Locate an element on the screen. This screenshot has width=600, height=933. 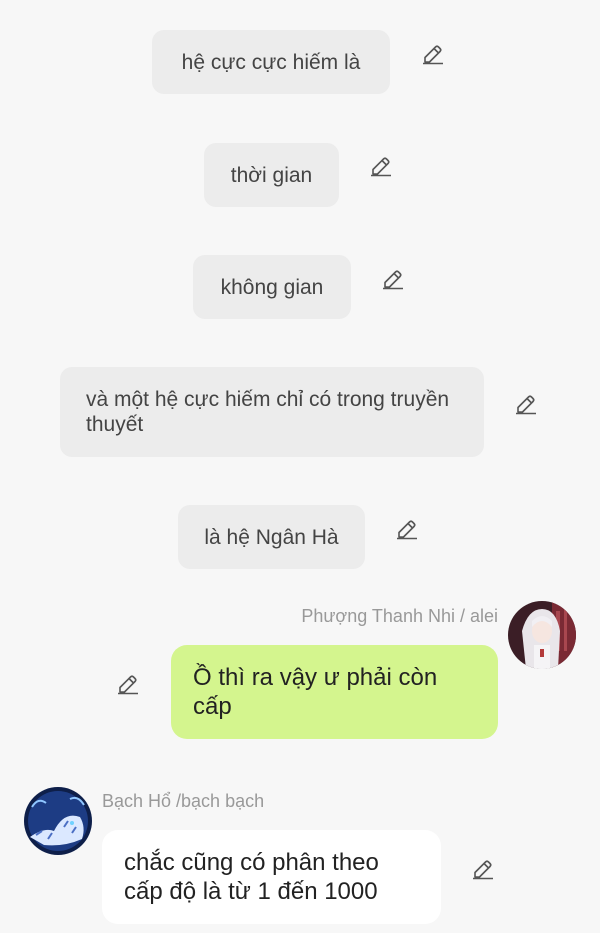
narration-text: không gian is located at coordinates (272, 287).